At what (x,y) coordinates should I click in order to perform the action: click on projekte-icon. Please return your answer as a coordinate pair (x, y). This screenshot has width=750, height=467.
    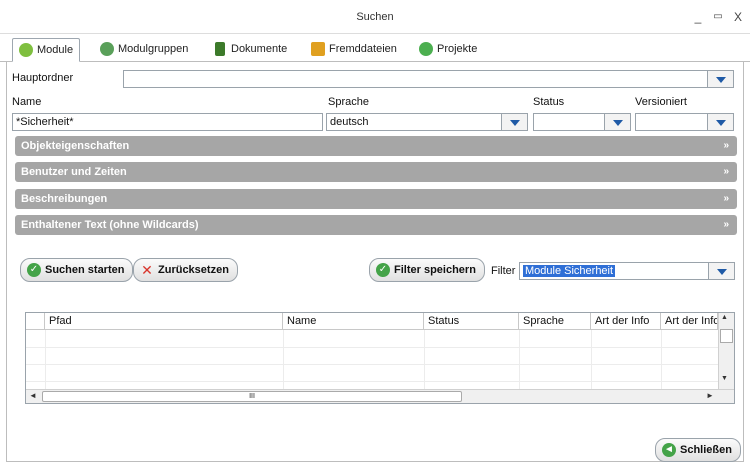
    Looking at the image, I should click on (426, 49).